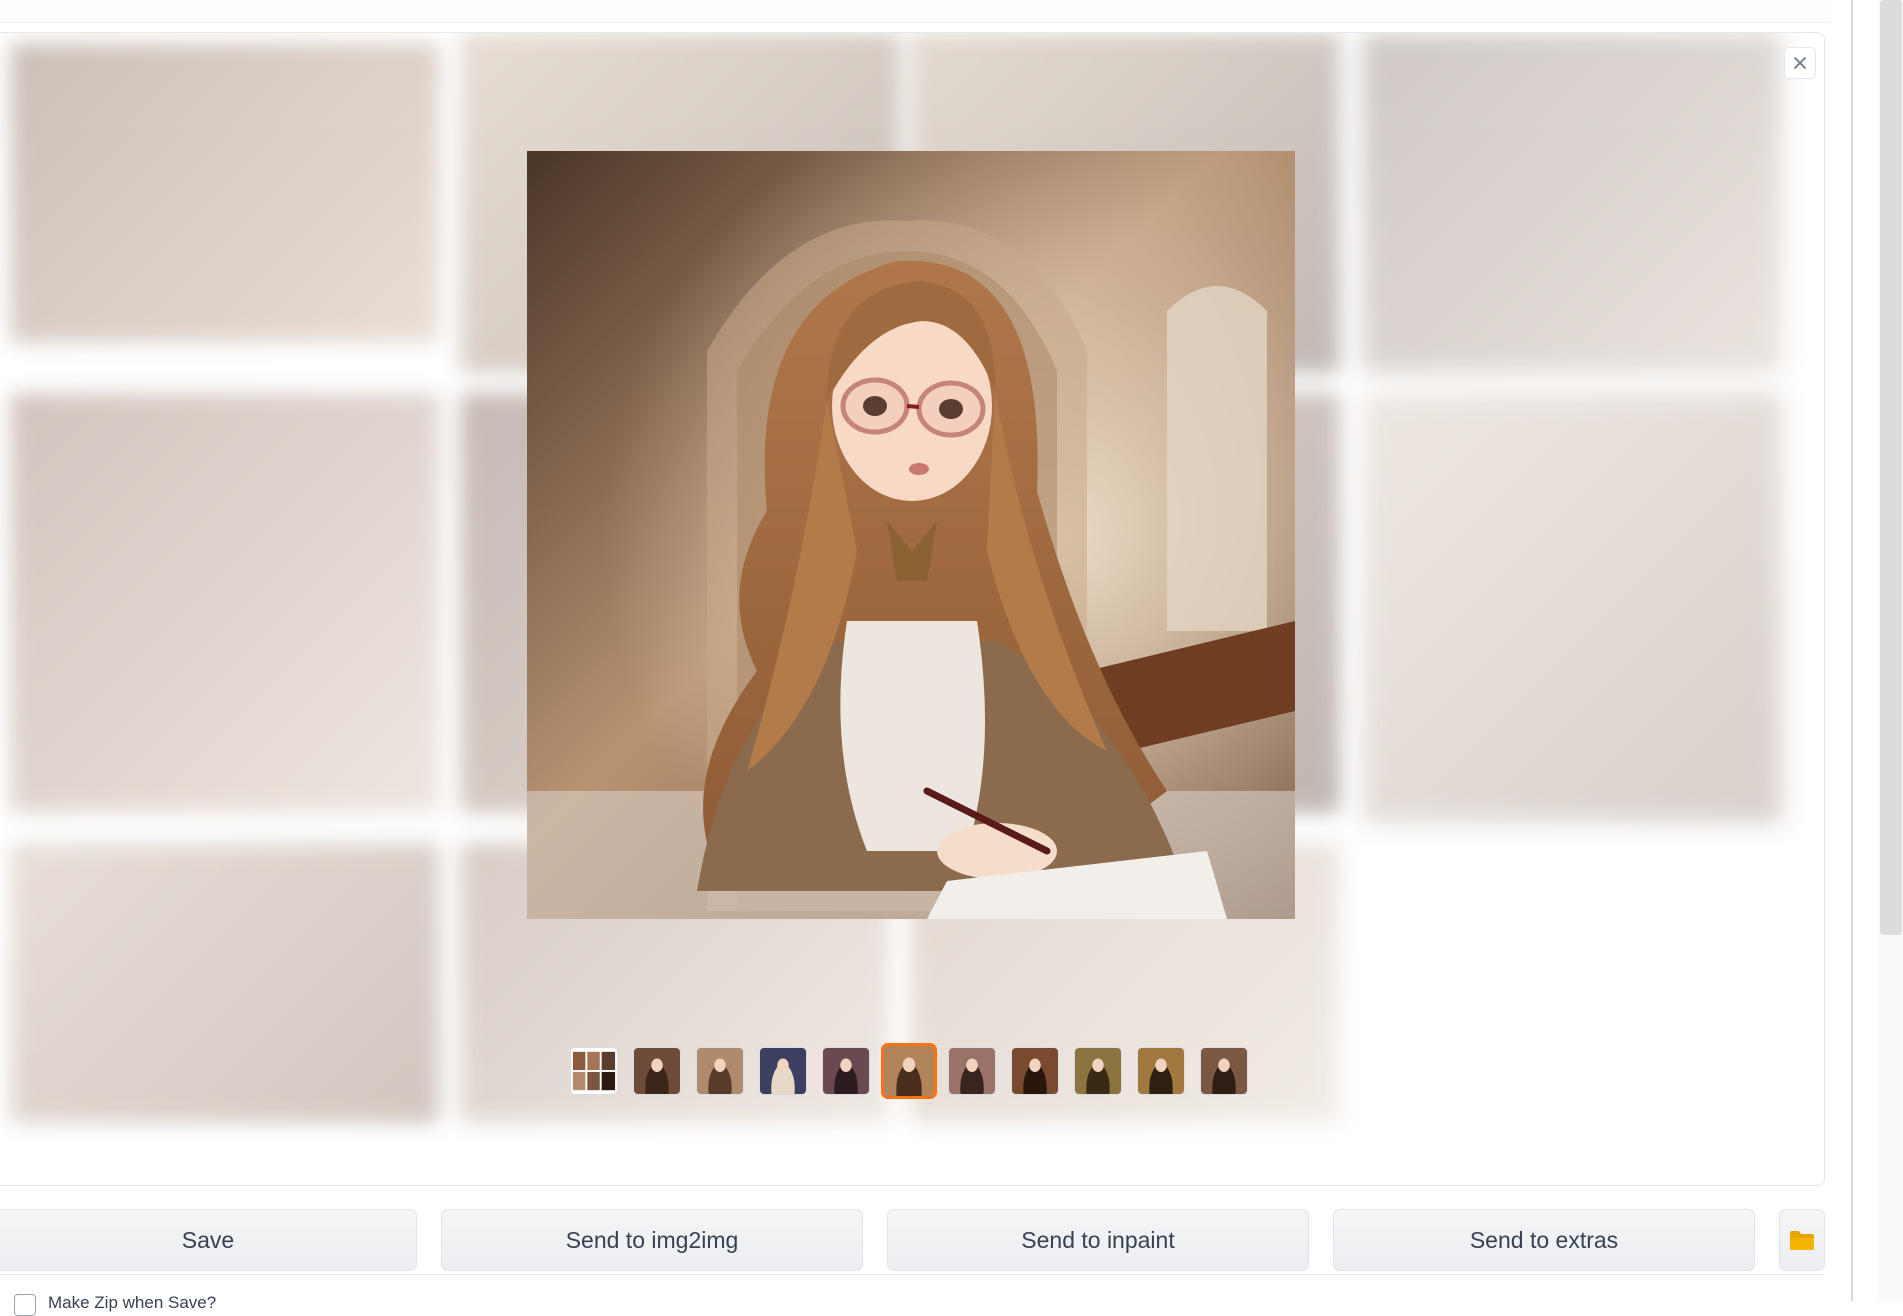 The height and width of the screenshot is (1316, 1903). I want to click on send-to-inpaint-button: Send to inpaint, so click(1098, 1240).